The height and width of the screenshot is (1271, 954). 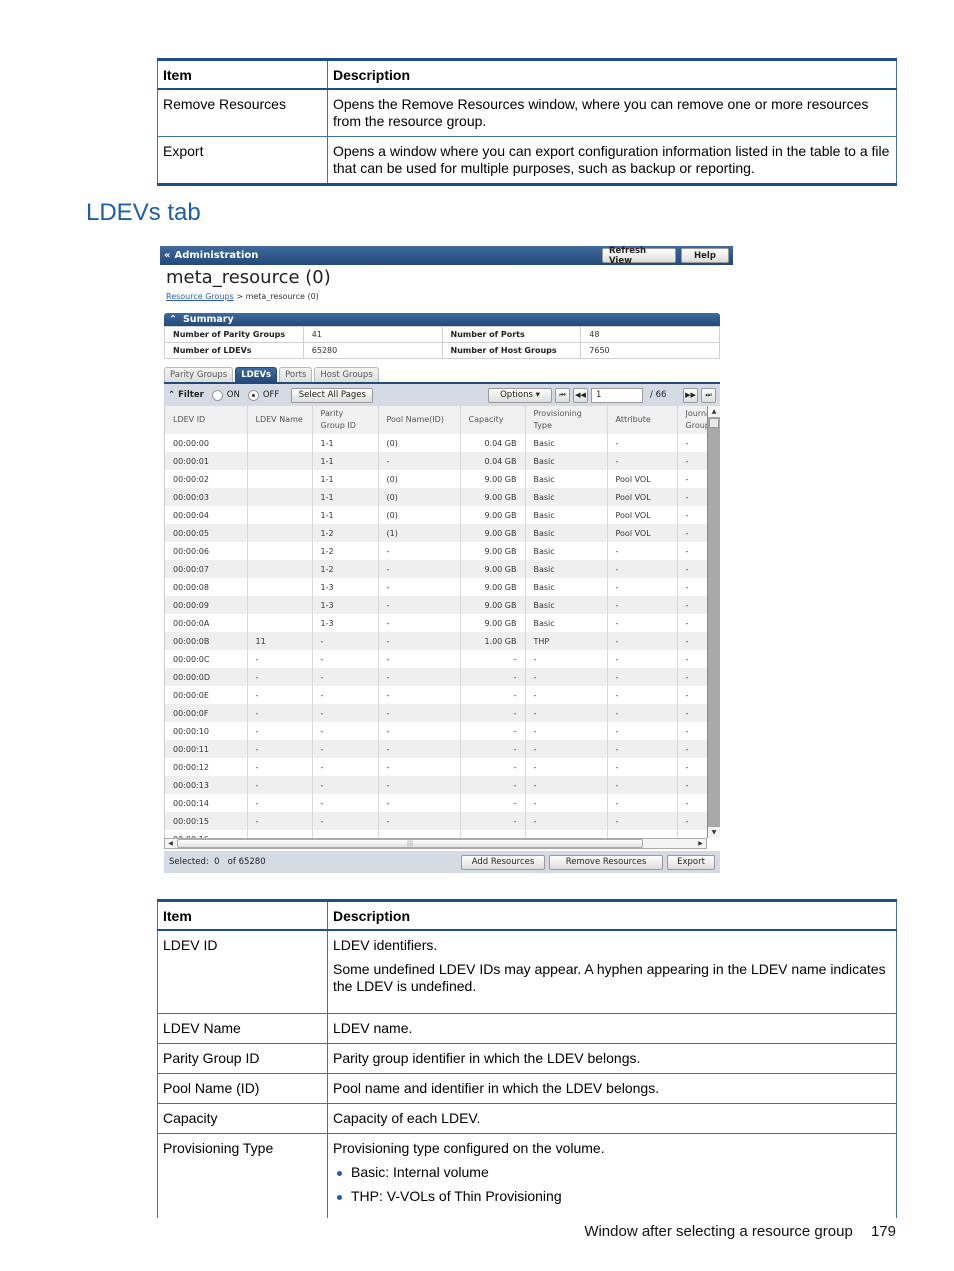 What do you see at coordinates (436, 641) in the screenshot?
I see `ldev-row: 00:00:0B 11- -1.00 GB THP - -` at bounding box center [436, 641].